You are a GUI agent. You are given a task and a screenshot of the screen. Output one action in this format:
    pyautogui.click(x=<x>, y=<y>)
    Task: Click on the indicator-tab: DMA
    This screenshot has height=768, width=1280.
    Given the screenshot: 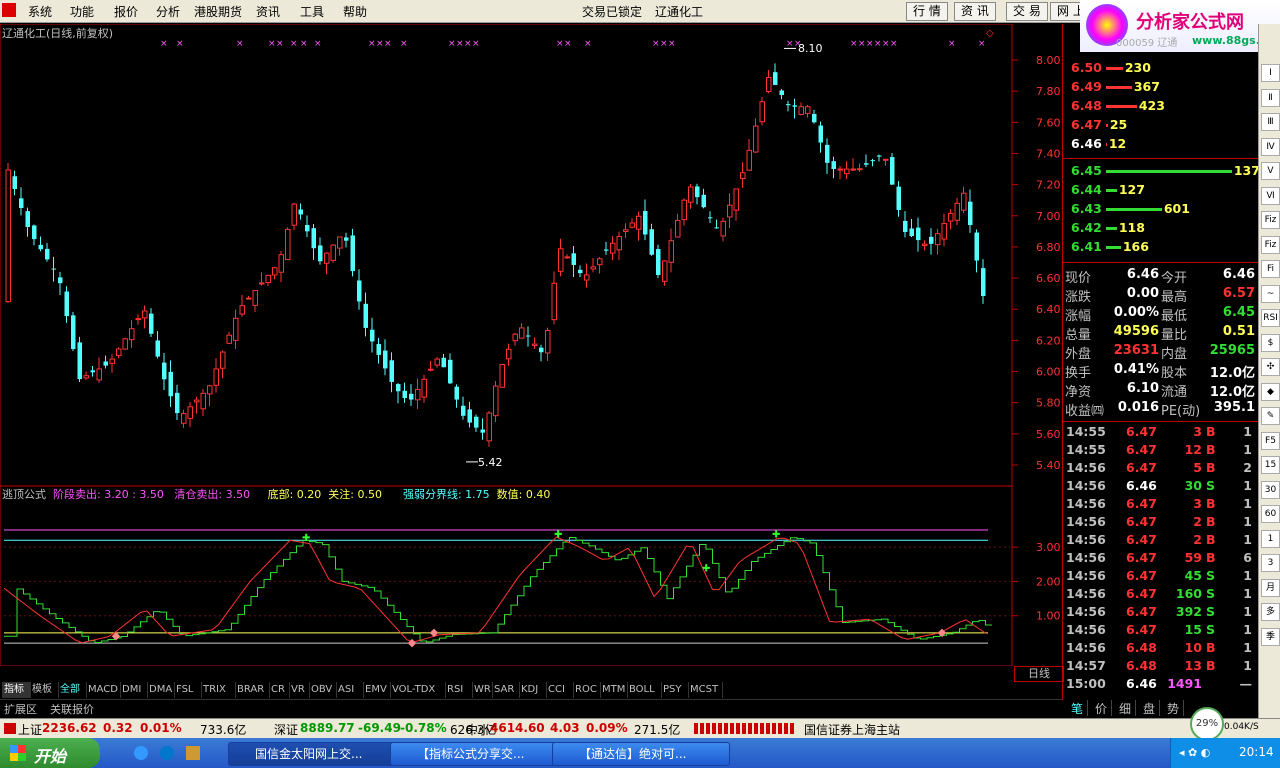 What is the action you would take?
    pyautogui.click(x=161, y=690)
    